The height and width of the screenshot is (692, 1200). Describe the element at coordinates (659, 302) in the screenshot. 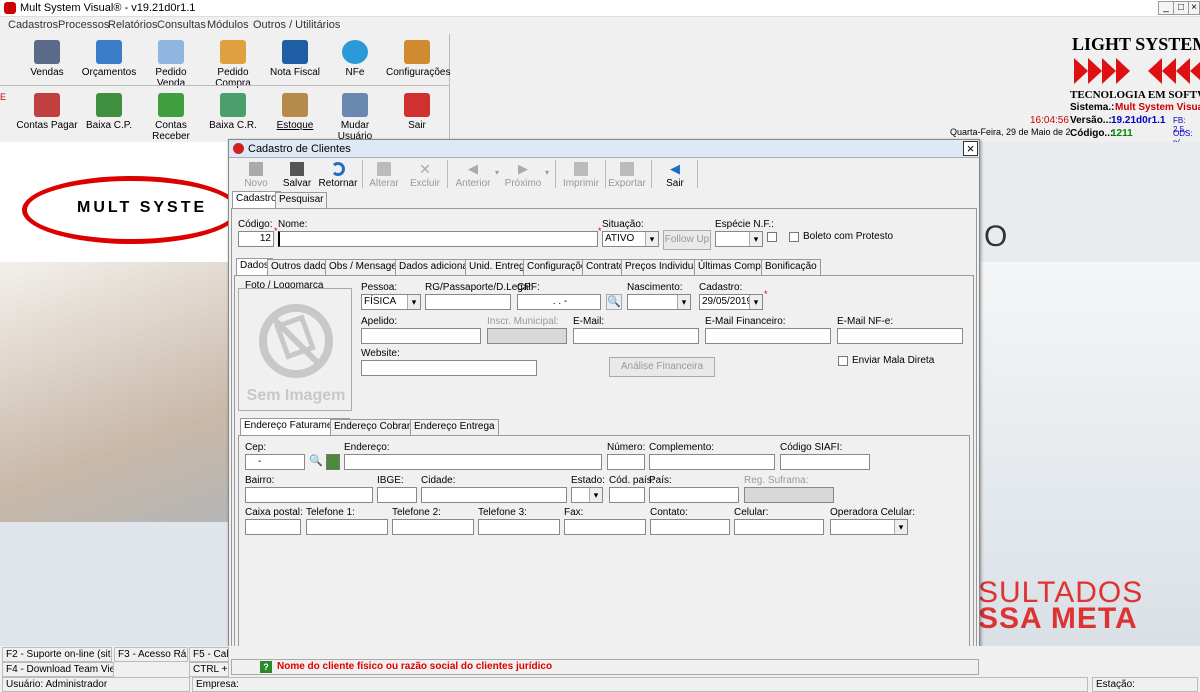

I see `nascimento-date` at that location.